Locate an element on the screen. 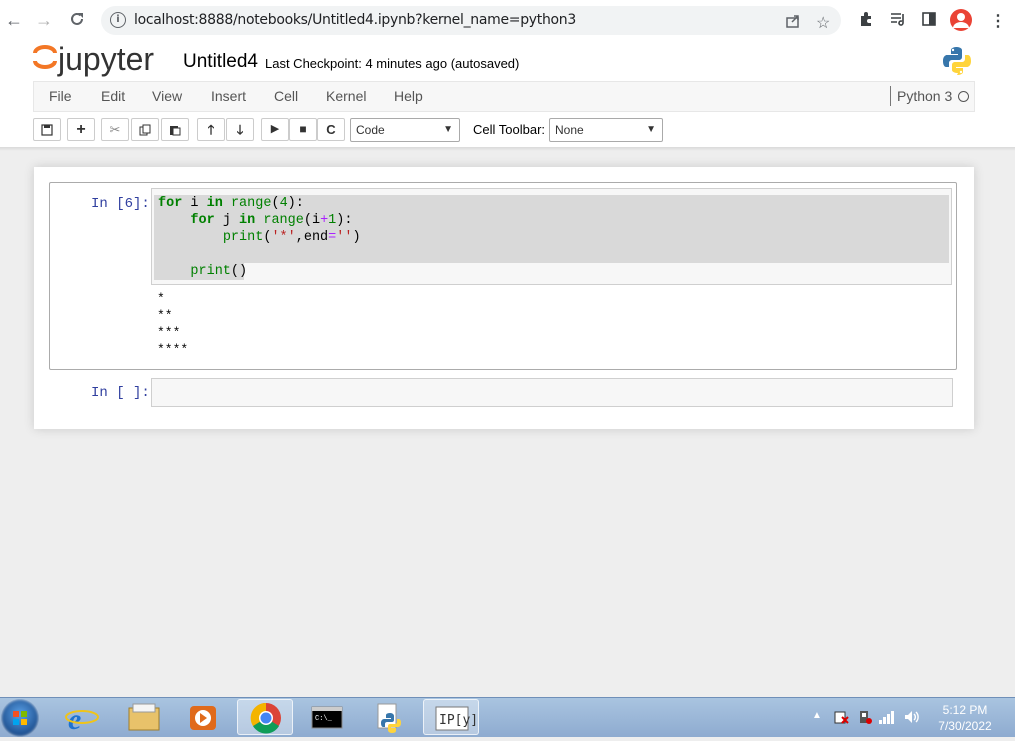 The width and height of the screenshot is (1015, 741). svg-text: C:\_ is located at coordinates (324, 719).